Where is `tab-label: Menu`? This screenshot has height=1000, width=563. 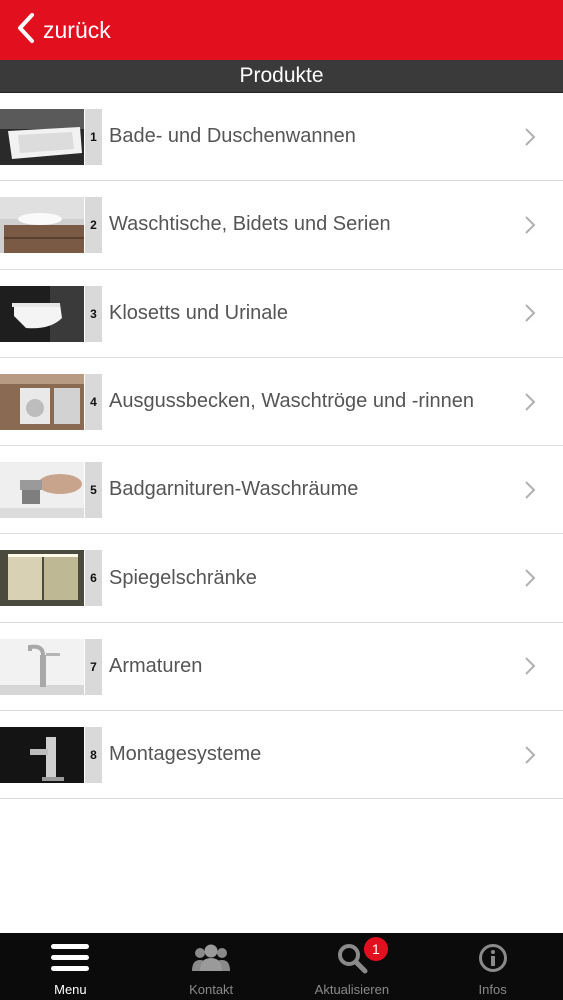 tab-label: Menu is located at coordinates (70, 989).